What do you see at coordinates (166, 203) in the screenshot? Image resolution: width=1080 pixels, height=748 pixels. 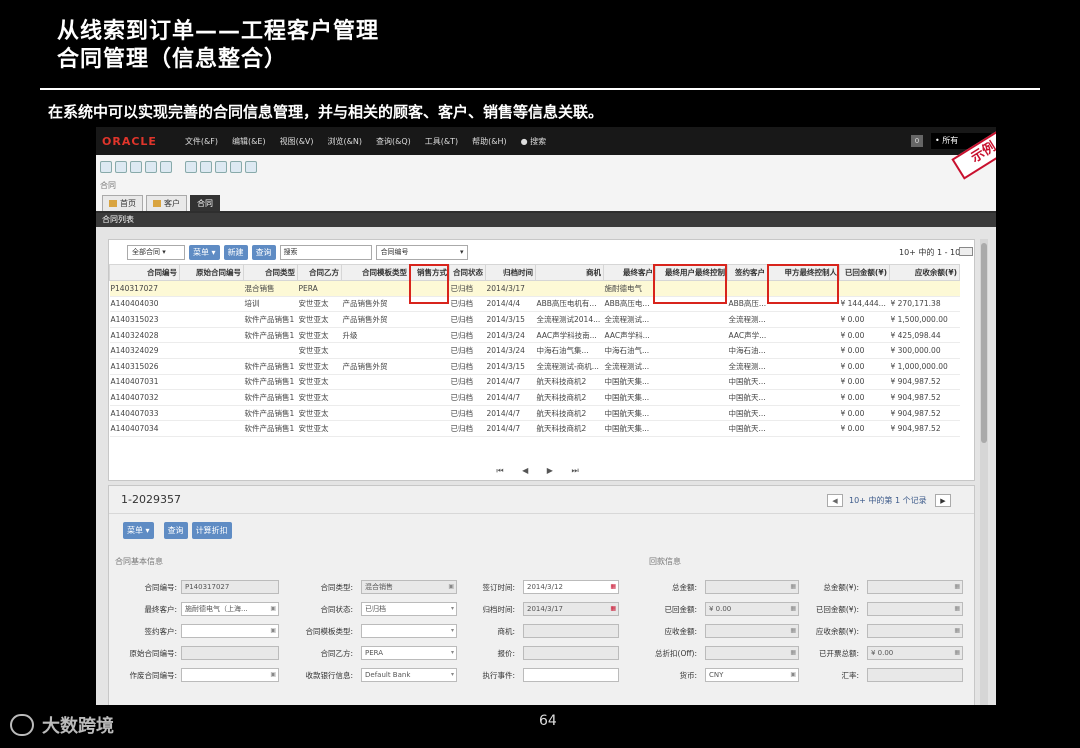 I see `tab-customers: 客户` at bounding box center [166, 203].